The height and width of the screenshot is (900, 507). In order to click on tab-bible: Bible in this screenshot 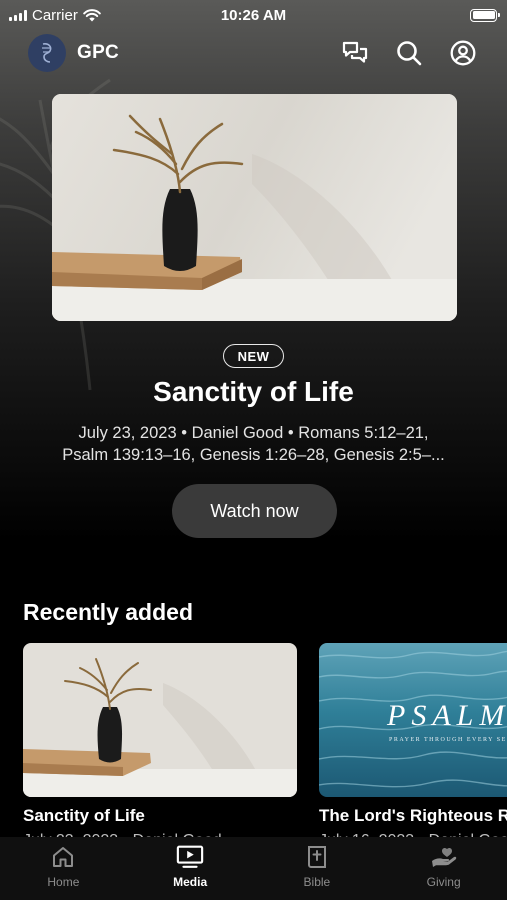, I will do `click(317, 868)`.